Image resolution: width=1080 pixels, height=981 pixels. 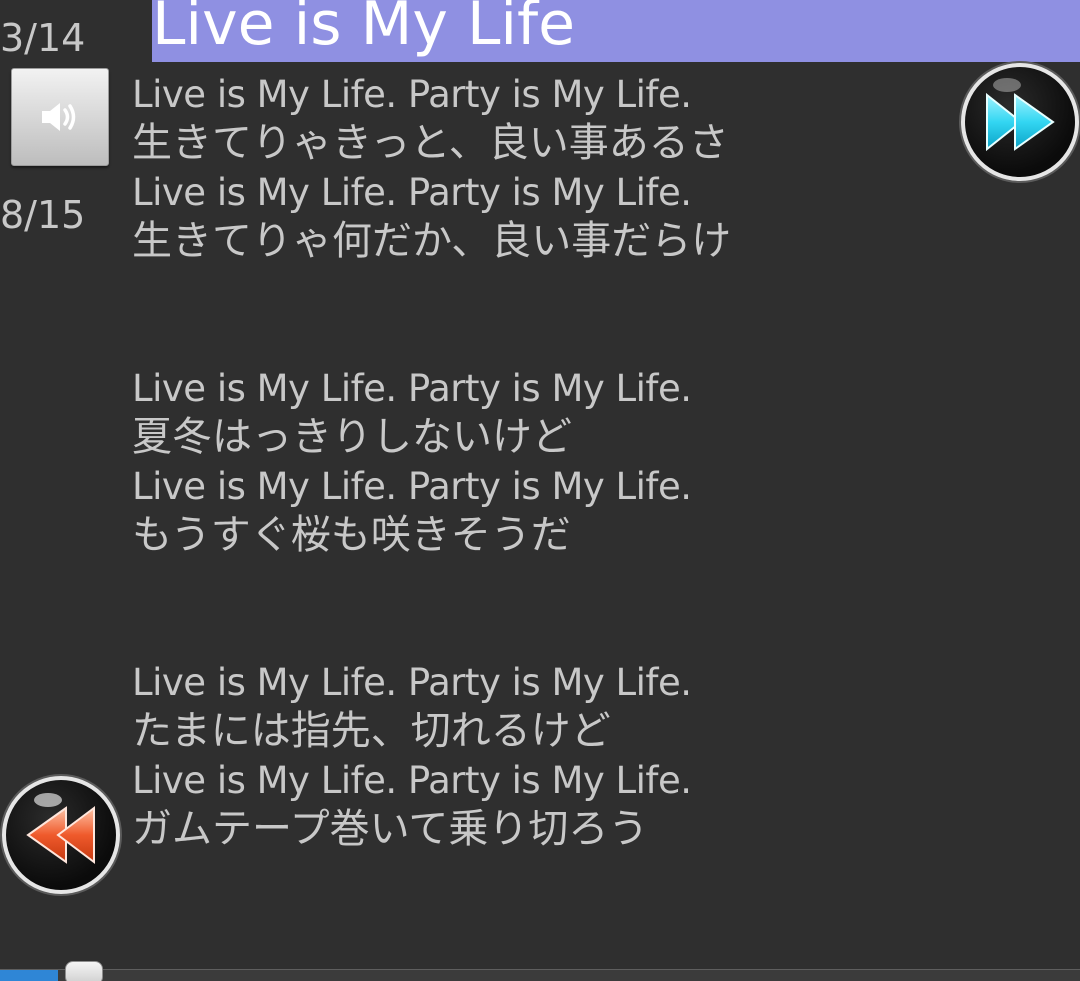 I want to click on song-title: Live is My Life, so click(x=364, y=29).